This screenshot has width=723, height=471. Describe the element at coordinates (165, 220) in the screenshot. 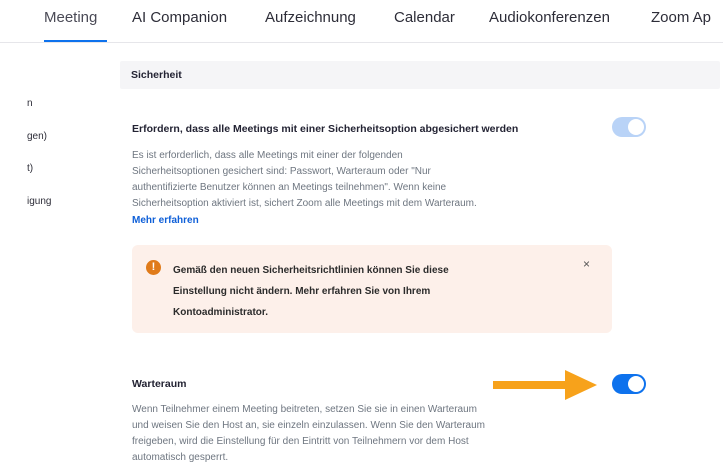

I see `learn-more-link: Mehr erfahren` at that location.